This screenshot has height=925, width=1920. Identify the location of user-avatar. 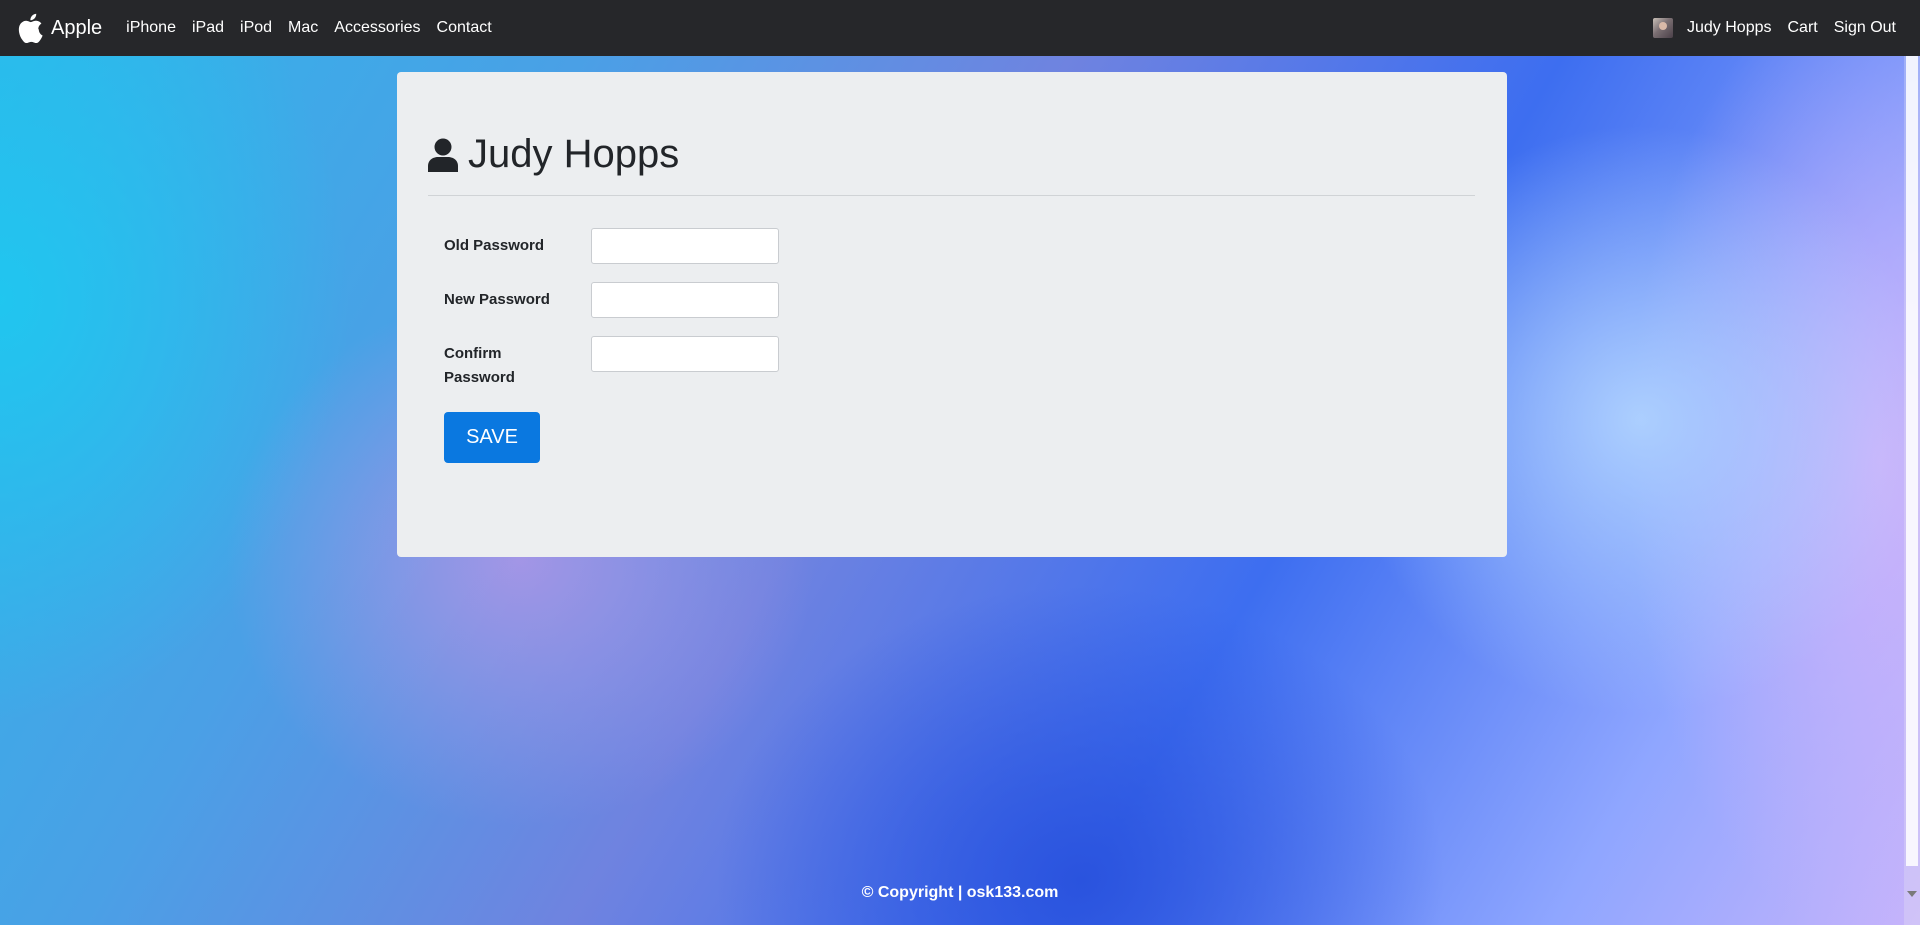
(1663, 28).